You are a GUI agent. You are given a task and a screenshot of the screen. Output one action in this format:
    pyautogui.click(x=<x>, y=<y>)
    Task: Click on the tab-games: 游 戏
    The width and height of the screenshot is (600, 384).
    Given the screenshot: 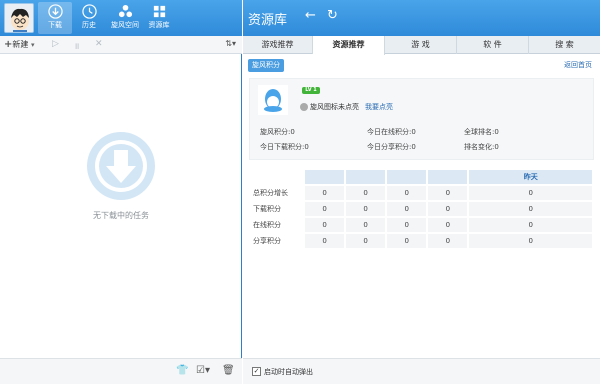 What is the action you would take?
    pyautogui.click(x=421, y=45)
    